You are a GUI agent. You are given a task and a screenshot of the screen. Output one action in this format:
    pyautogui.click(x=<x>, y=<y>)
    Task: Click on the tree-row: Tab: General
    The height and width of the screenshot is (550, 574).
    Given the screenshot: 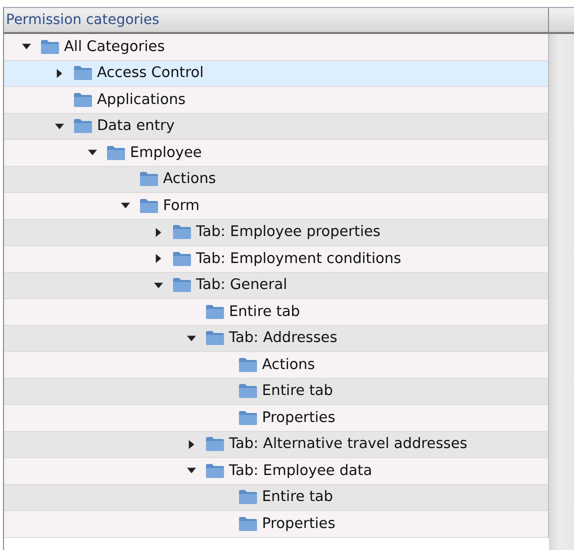 What is the action you would take?
    pyautogui.click(x=276, y=285)
    